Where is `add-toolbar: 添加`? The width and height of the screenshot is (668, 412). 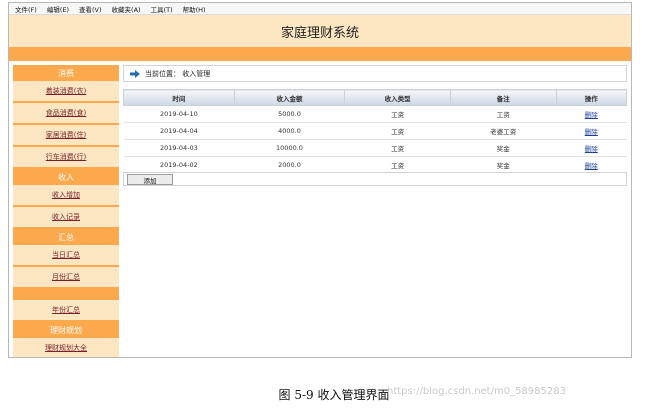 add-toolbar: 添加 is located at coordinates (375, 179).